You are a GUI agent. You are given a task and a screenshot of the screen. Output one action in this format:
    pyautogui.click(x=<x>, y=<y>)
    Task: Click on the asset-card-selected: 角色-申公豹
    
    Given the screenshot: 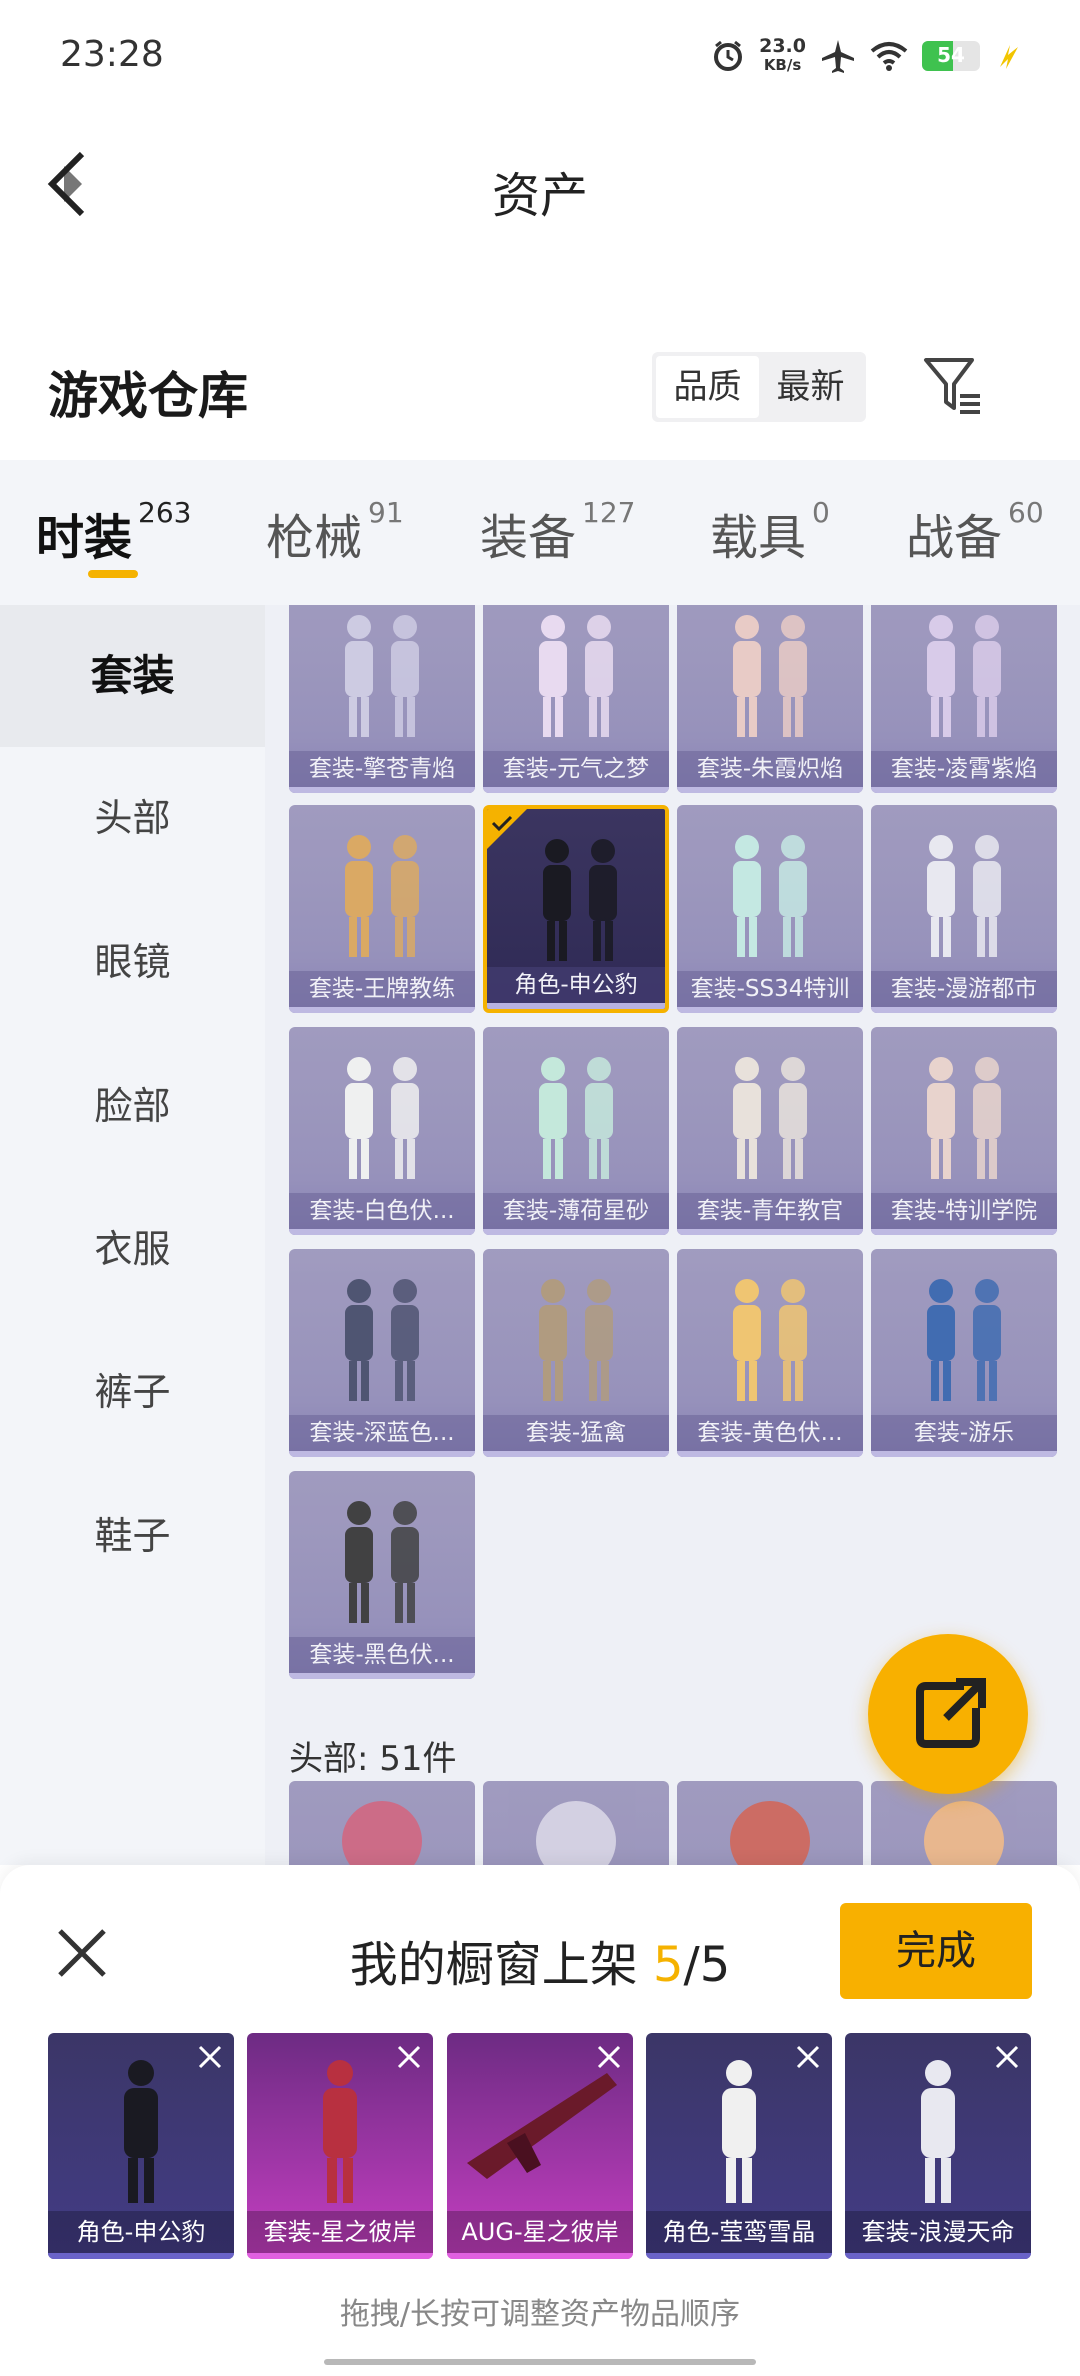 What is the action you would take?
    pyautogui.click(x=576, y=909)
    